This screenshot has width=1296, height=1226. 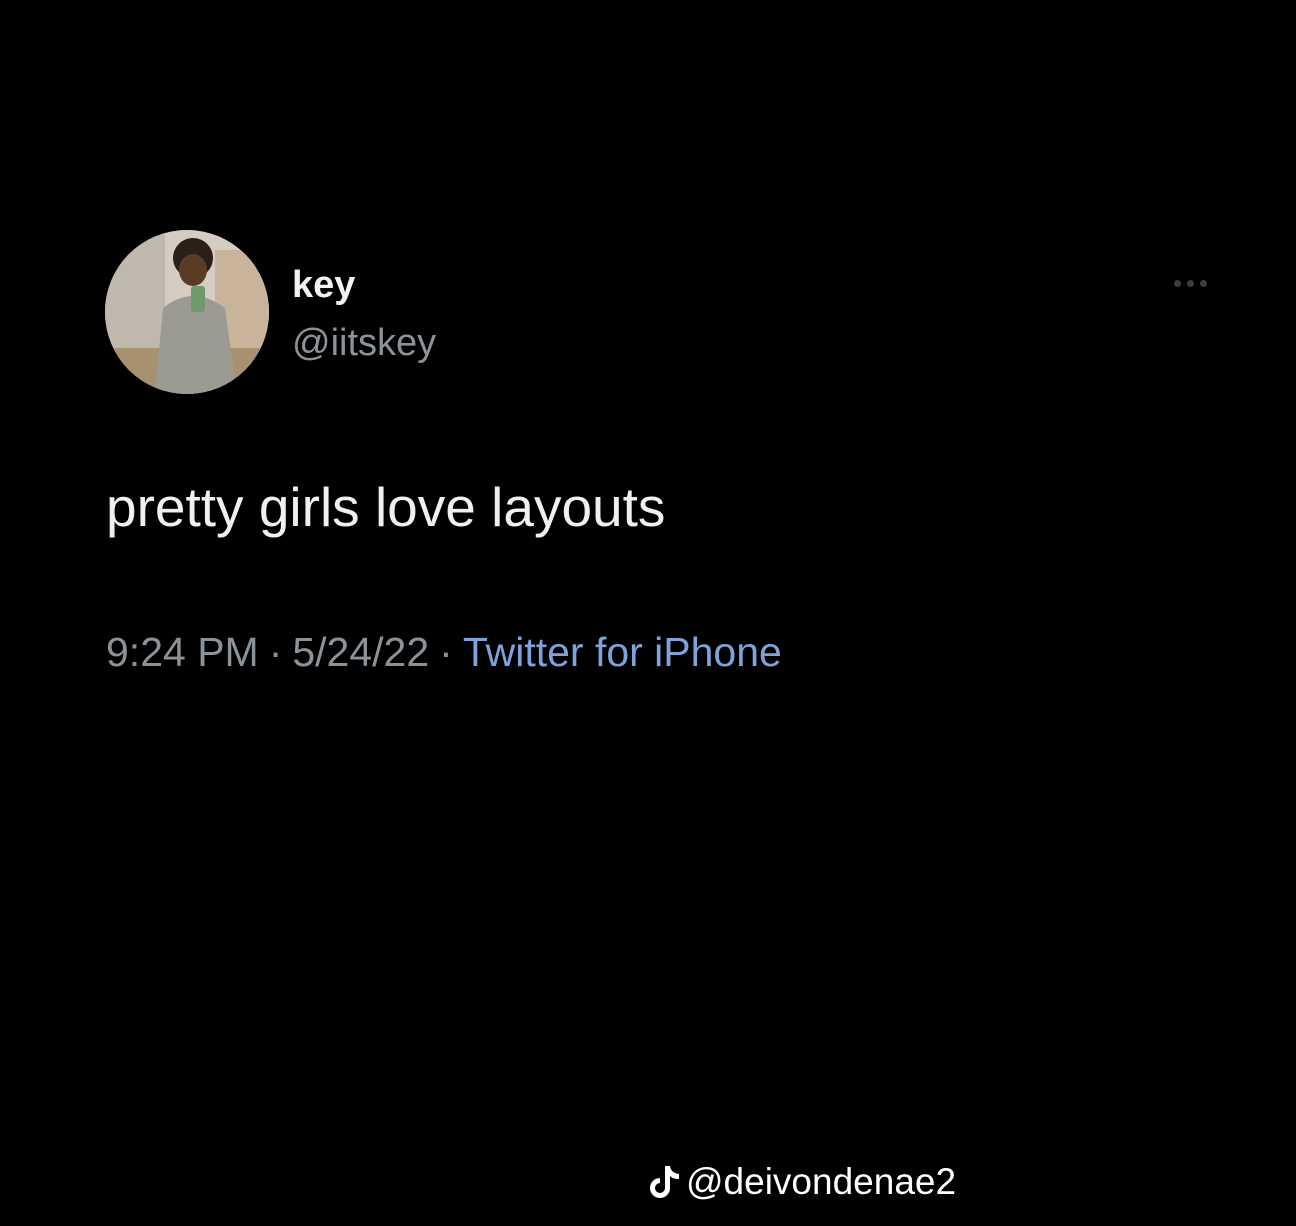 What do you see at coordinates (622, 652) in the screenshot?
I see `tweet-source-link: Twitter for iPhone` at bounding box center [622, 652].